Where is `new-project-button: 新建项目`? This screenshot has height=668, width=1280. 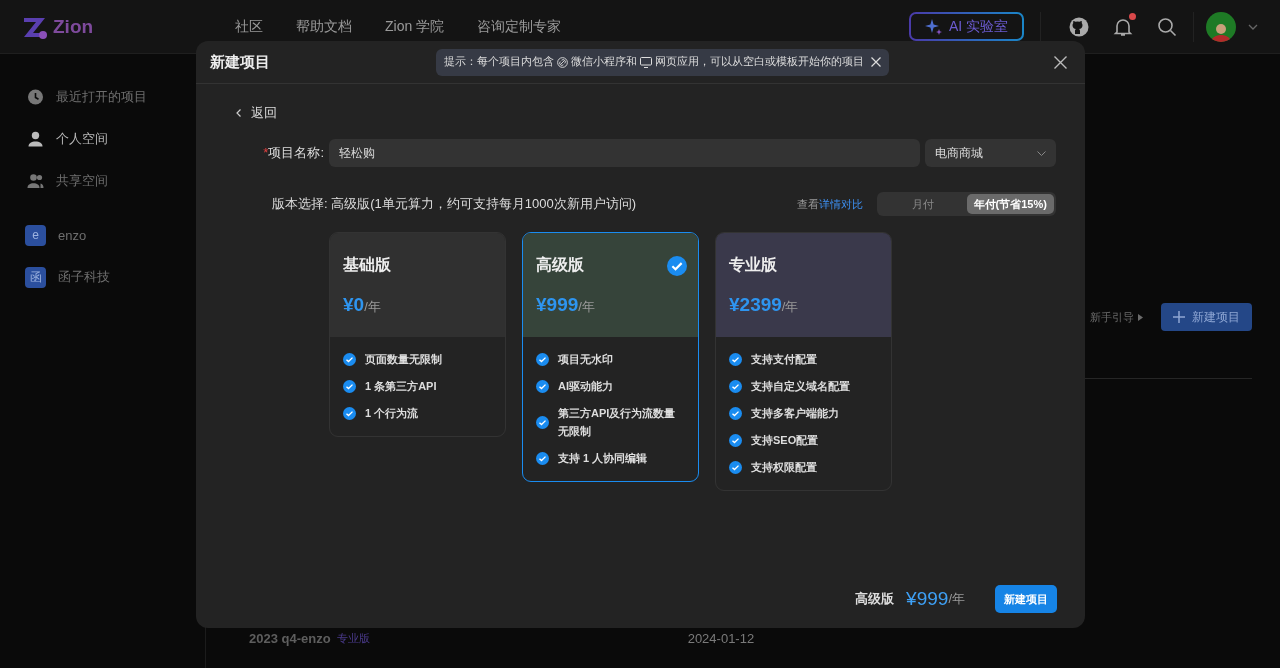
new-project-button: 新建项目 is located at coordinates (1206, 317).